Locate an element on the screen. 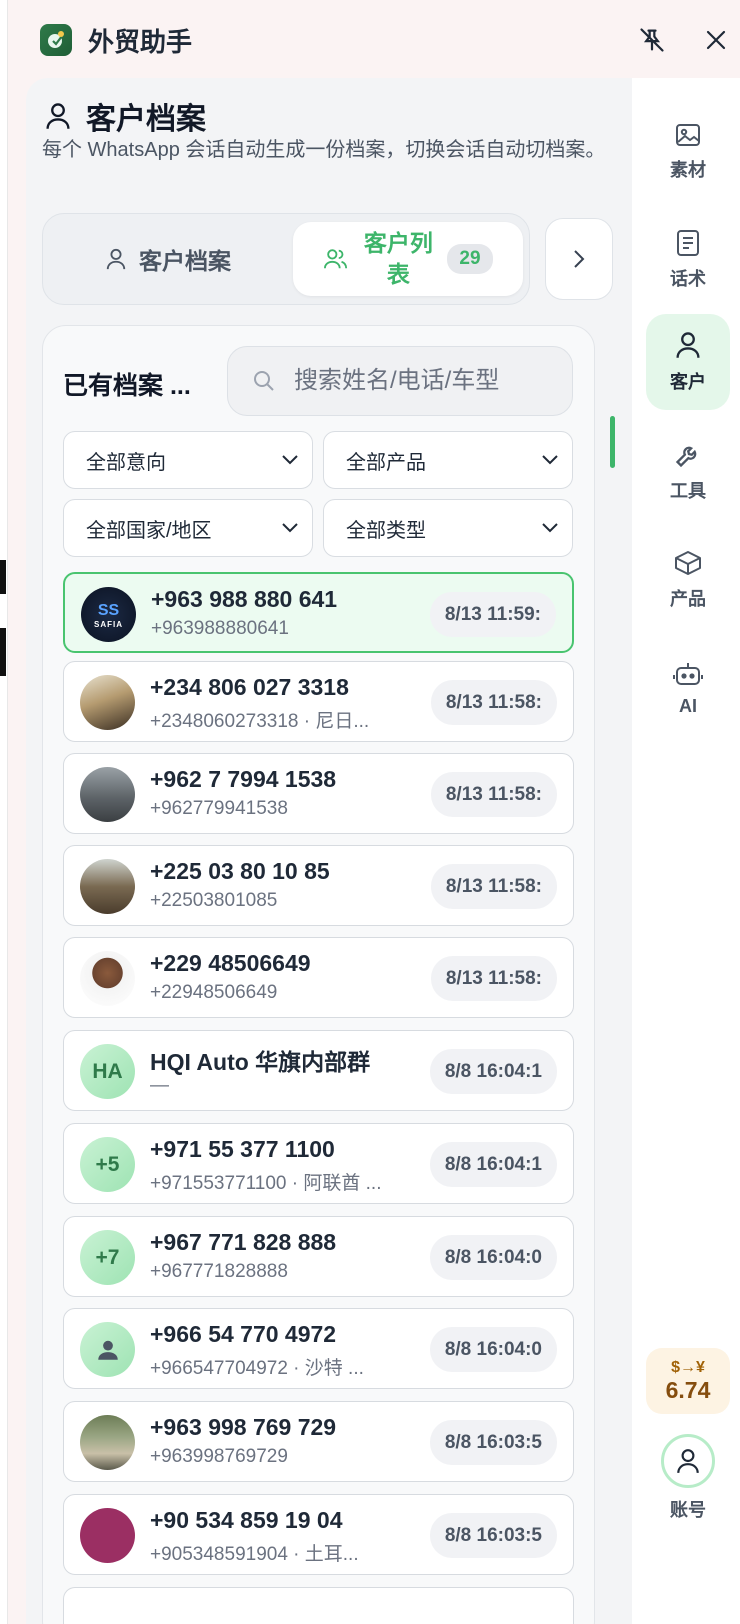 This screenshot has height=1624, width=740. app-logo is located at coordinates (56, 40).